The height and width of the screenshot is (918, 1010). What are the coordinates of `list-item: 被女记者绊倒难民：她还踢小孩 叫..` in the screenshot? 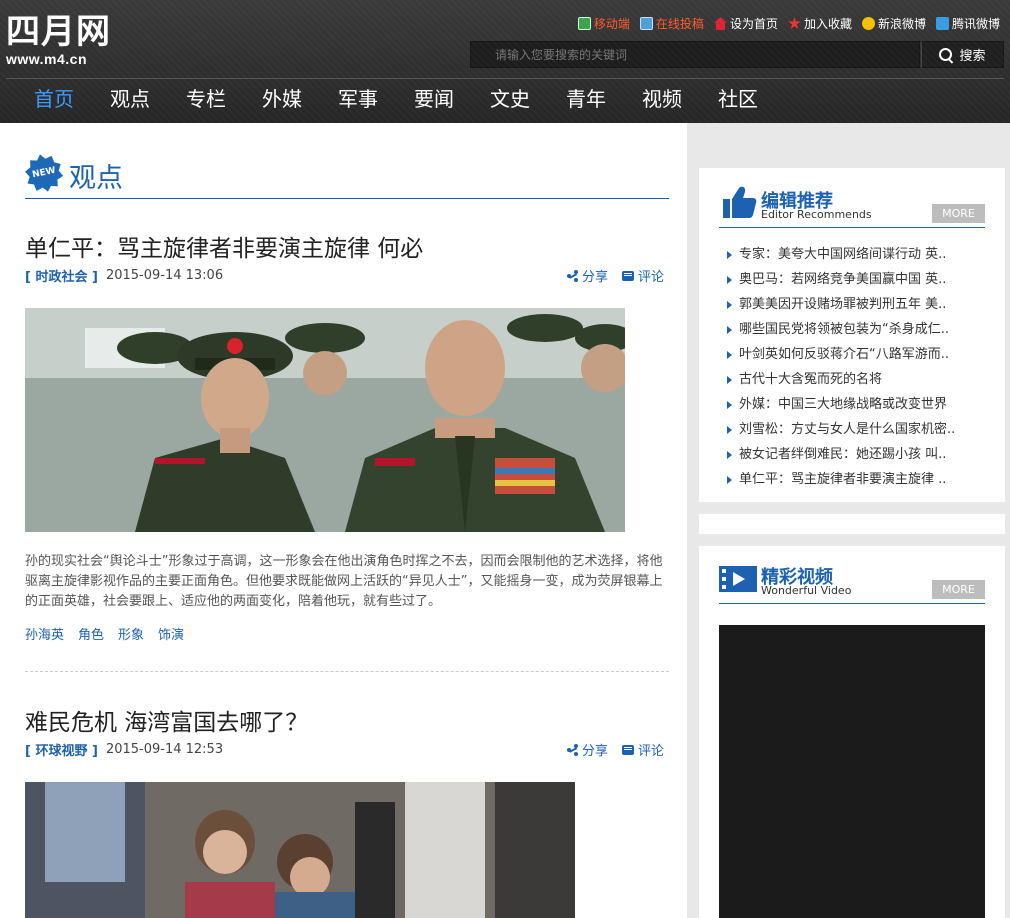 It's located at (839, 458).